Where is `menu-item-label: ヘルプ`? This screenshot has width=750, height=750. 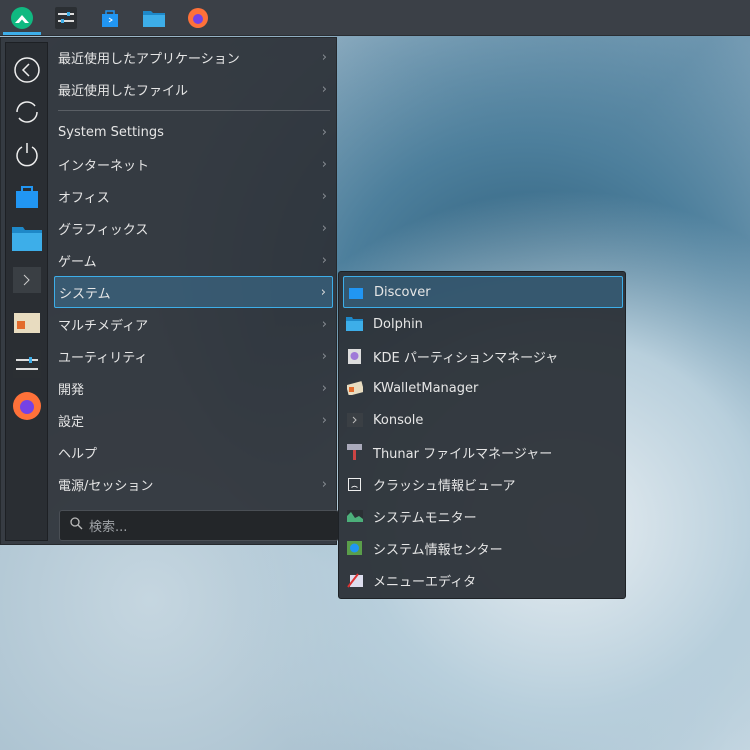
menu-item-label: ヘルプ is located at coordinates (78, 454).